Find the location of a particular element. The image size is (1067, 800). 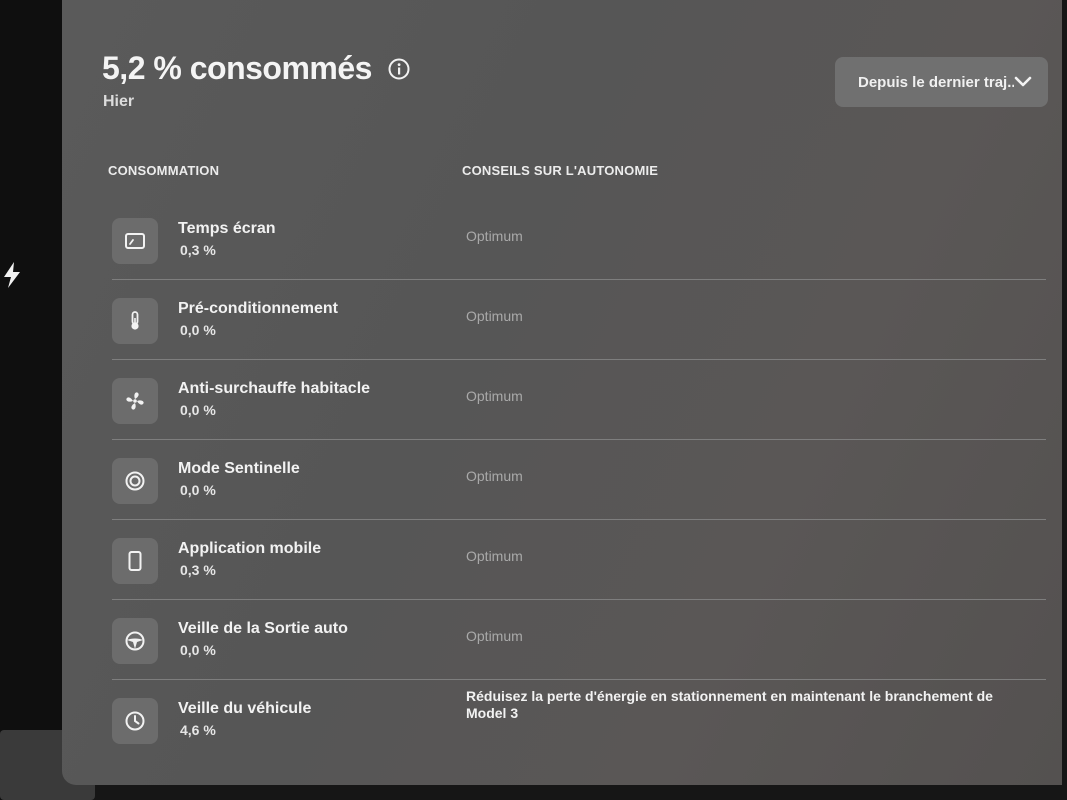

list-item-sentry-mode: Mode Sentinelle 0,0 % Optimum is located at coordinates (562, 480).